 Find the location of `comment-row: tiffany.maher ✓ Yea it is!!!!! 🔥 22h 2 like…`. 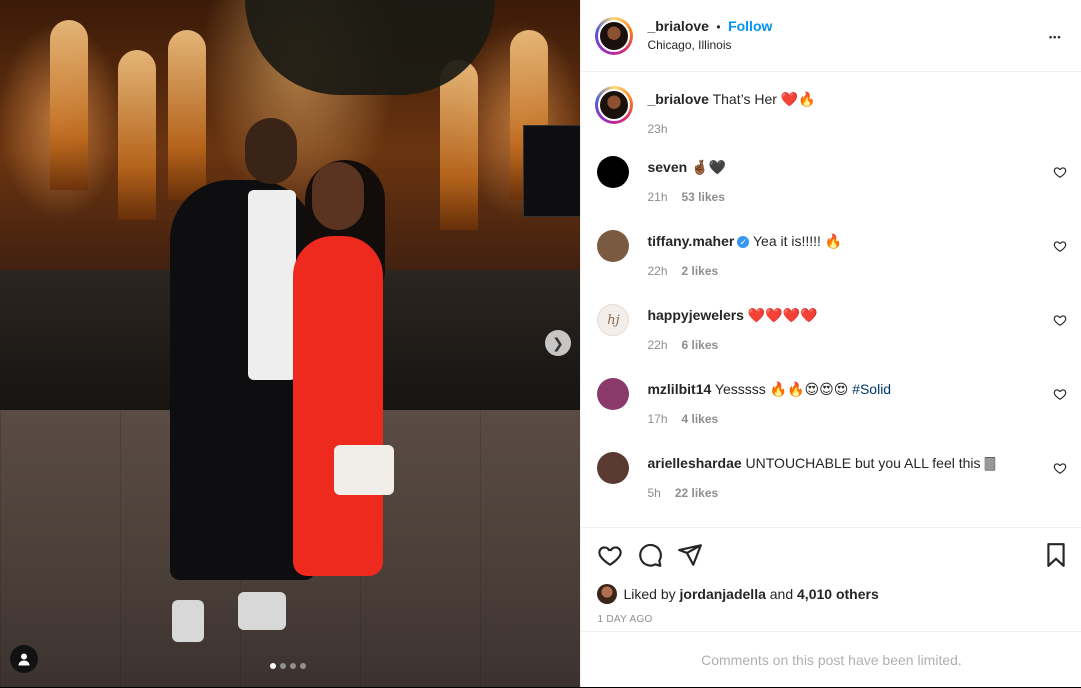

comment-row: tiffany.maher ✓ Yea it is!!!!! 🔥 22h 2 like… is located at coordinates (831, 260).